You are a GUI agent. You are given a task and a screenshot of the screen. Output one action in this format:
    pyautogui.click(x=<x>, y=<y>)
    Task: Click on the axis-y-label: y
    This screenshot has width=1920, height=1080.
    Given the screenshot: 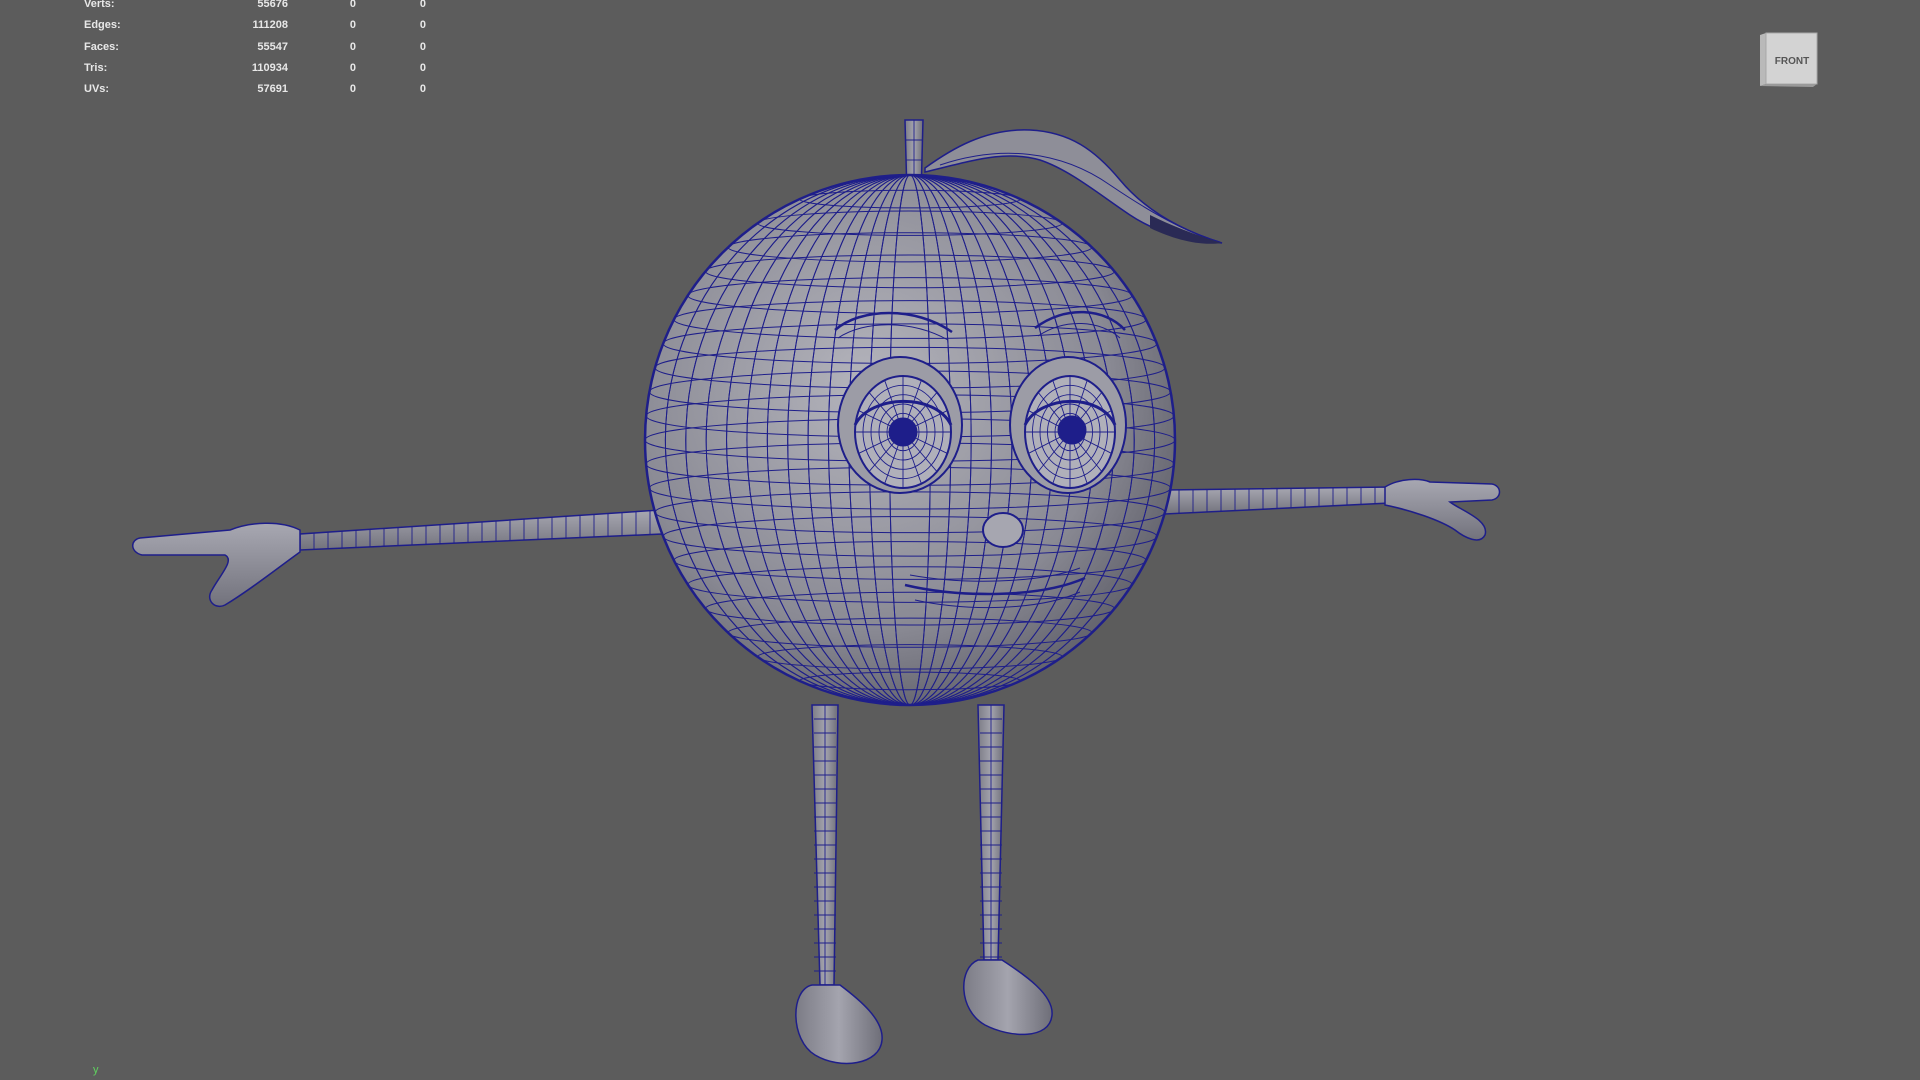 What is the action you would take?
    pyautogui.click(x=96, y=1070)
    